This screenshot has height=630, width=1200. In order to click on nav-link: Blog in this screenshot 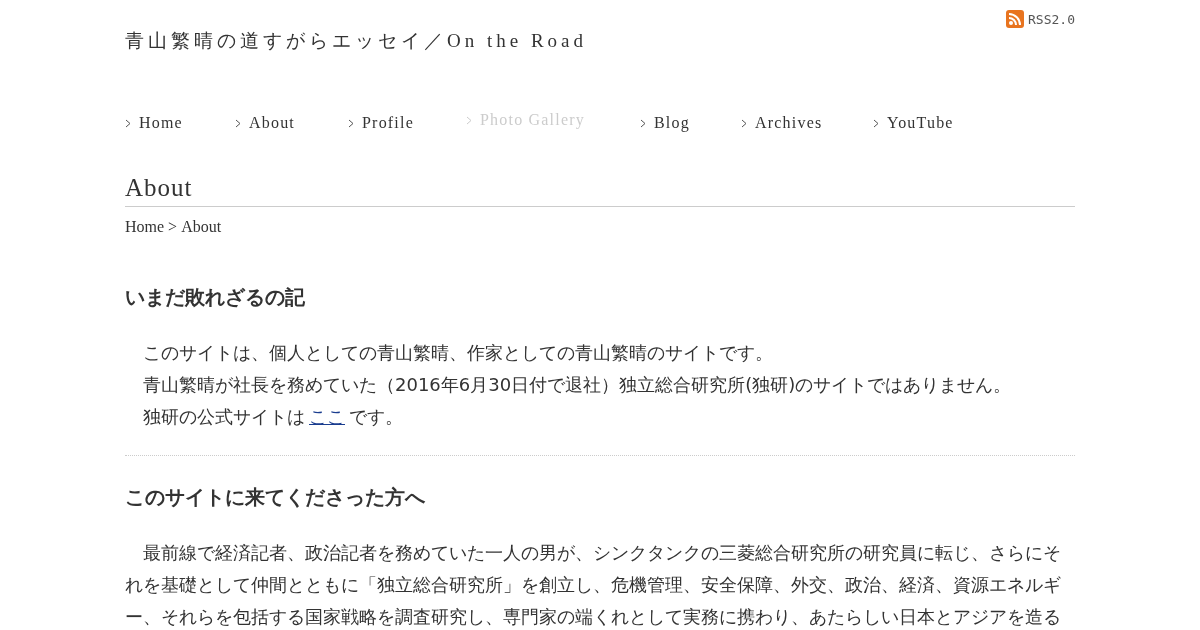, I will do `click(672, 123)`.